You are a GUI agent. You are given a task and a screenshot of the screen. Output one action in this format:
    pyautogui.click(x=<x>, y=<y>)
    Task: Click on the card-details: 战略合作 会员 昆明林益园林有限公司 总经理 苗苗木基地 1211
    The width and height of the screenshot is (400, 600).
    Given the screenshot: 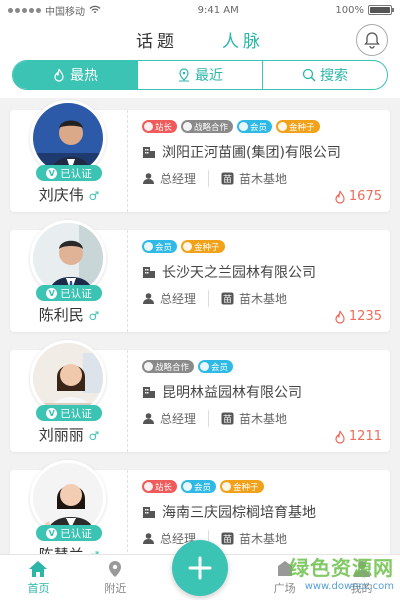 What is the action you would take?
    pyautogui.click(x=259, y=401)
    